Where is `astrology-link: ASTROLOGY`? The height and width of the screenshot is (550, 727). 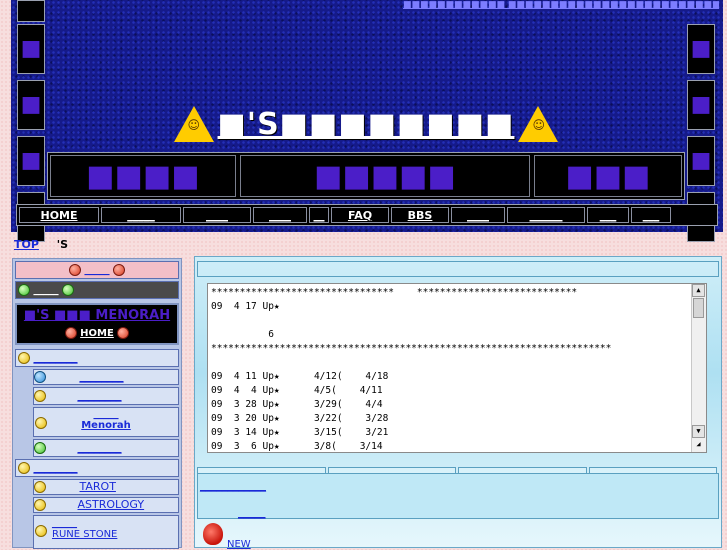 astrology-link: ASTROLOGY is located at coordinates (111, 504).